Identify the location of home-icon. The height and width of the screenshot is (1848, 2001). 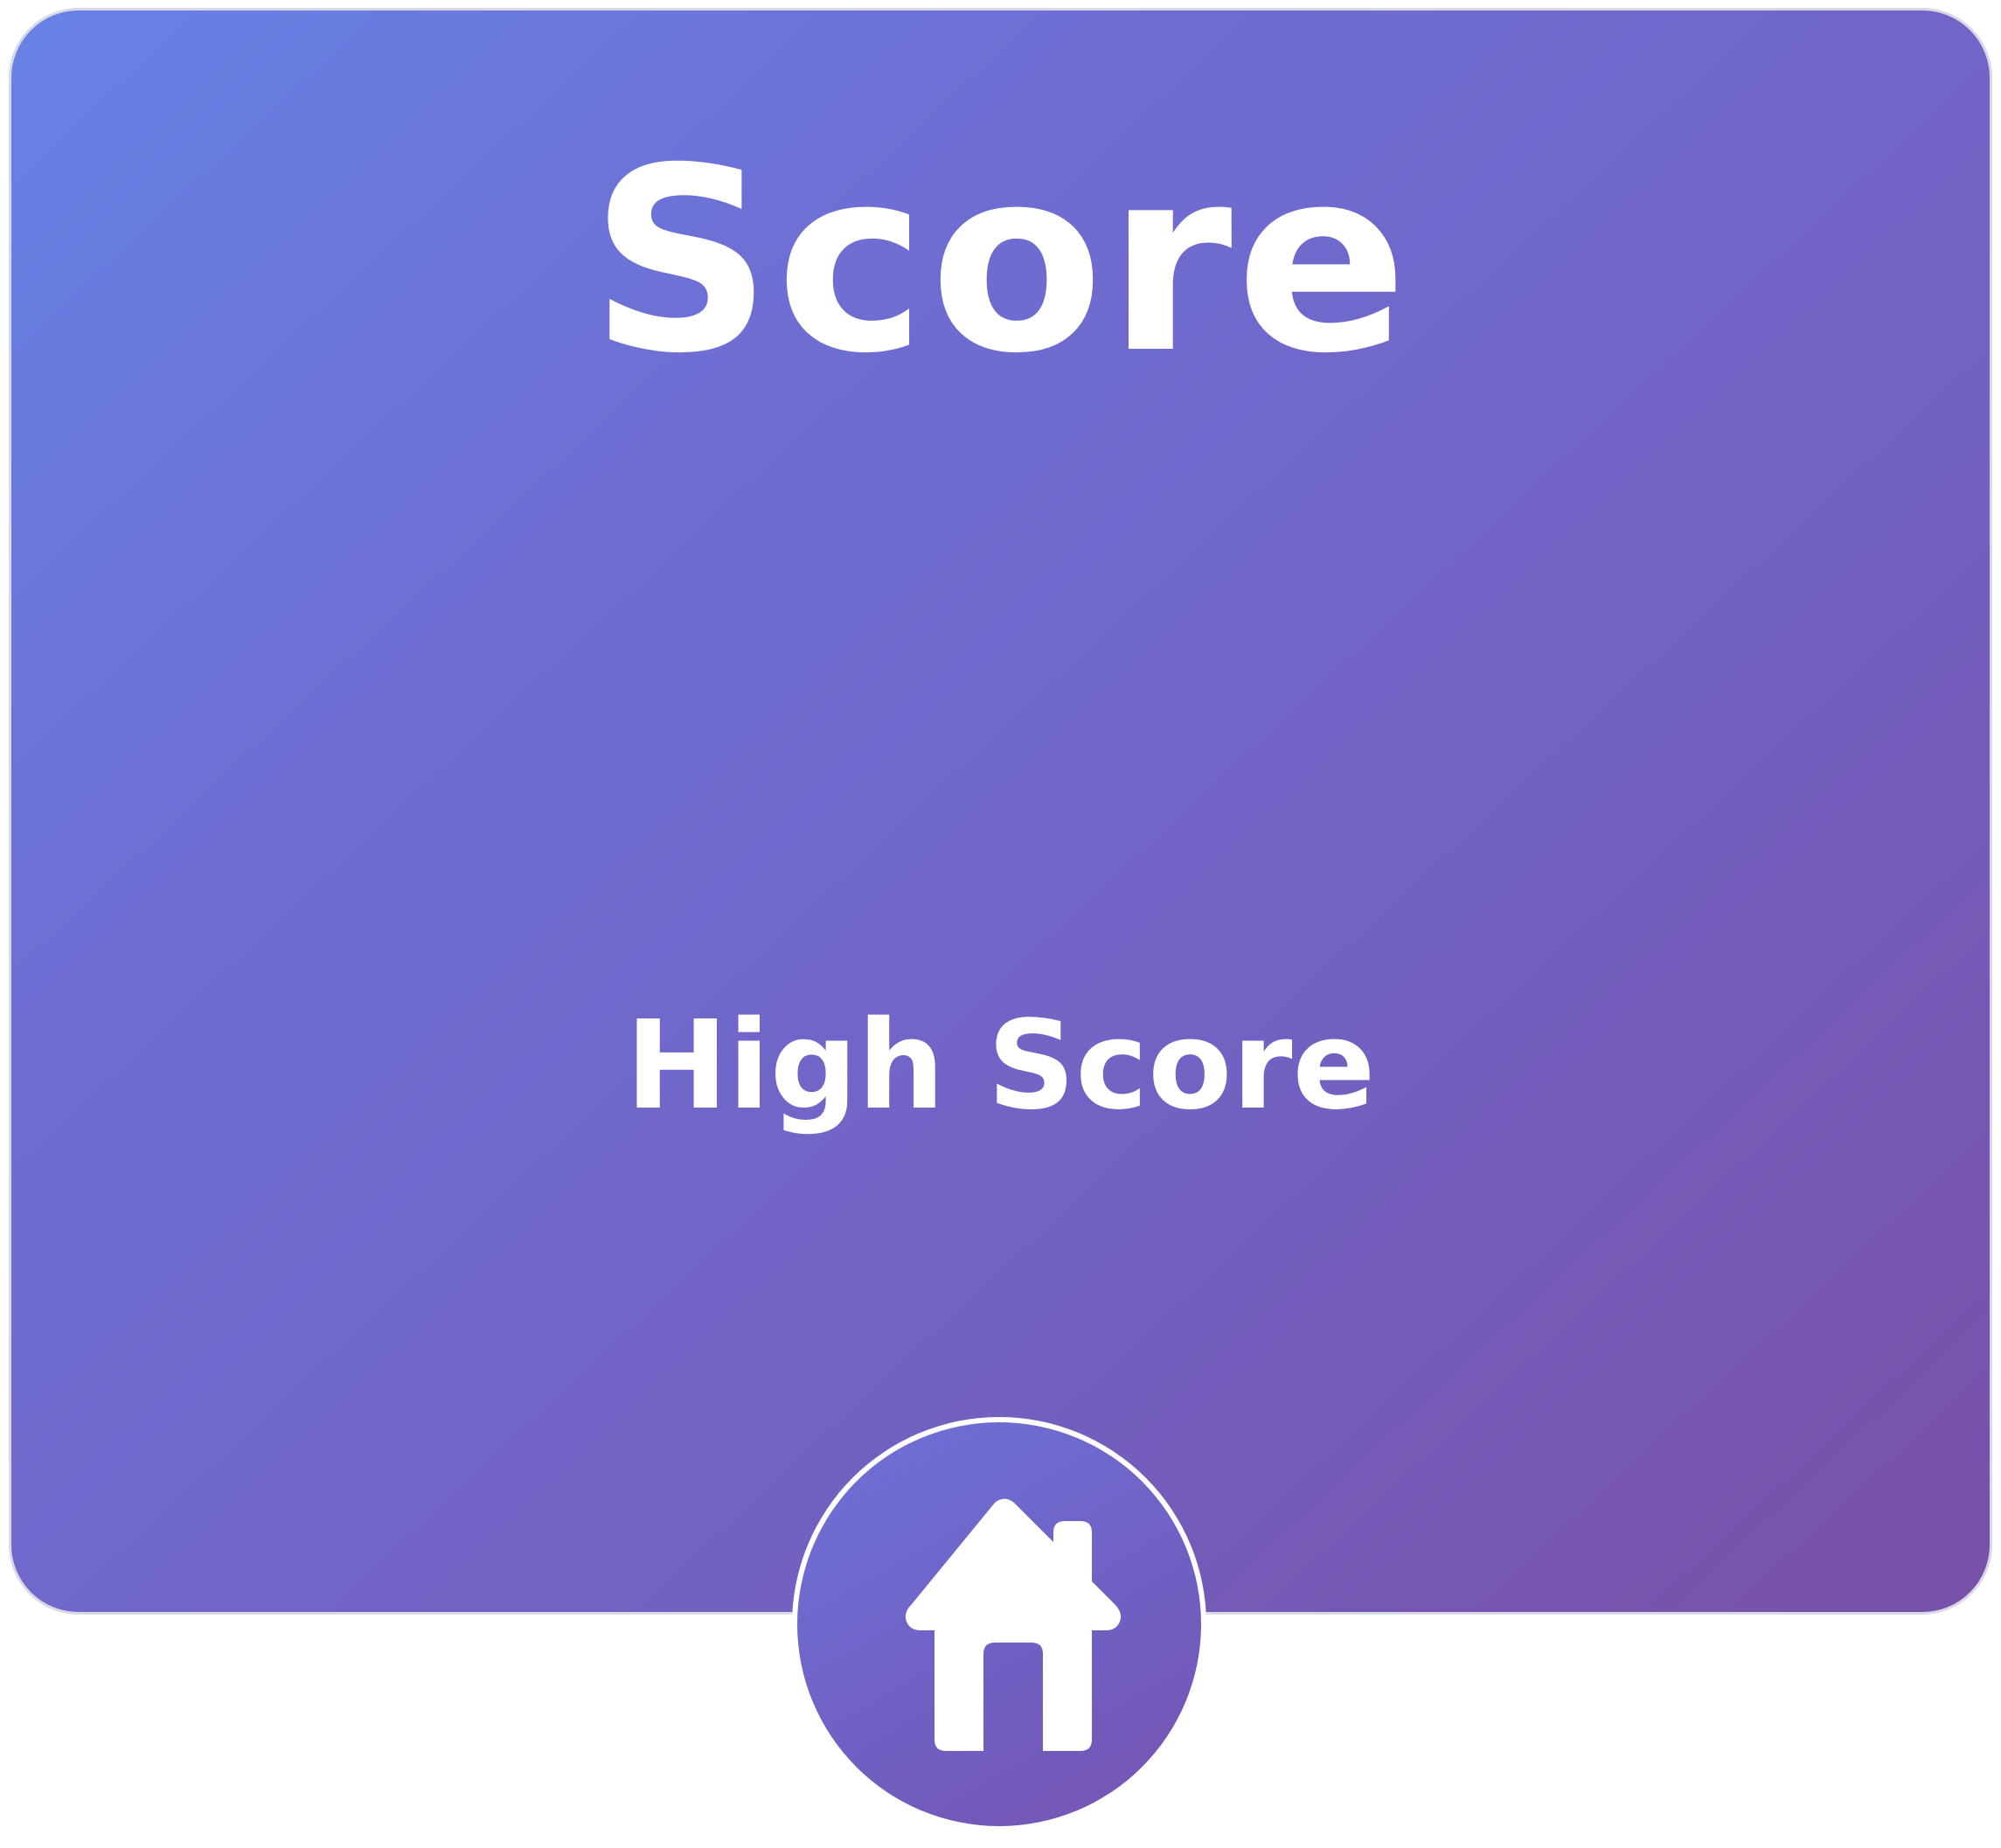
(1013, 1624).